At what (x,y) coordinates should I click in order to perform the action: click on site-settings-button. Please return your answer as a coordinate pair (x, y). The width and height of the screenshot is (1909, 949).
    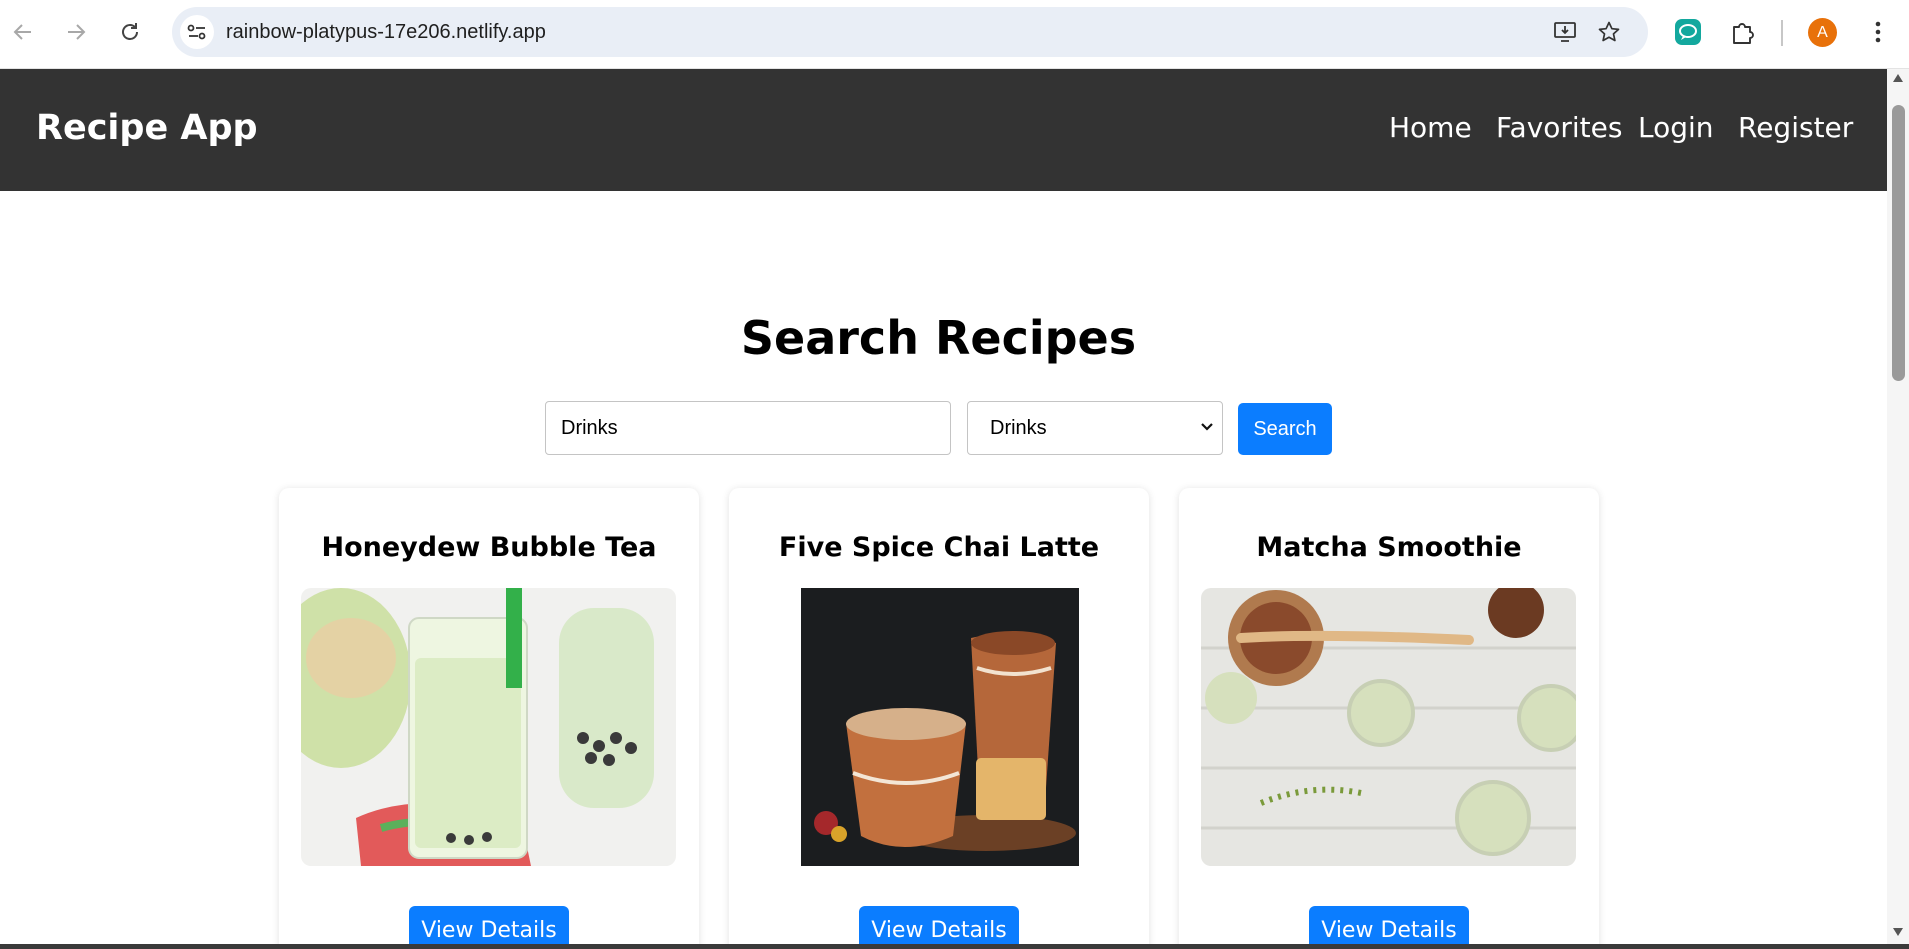
    Looking at the image, I should click on (197, 32).